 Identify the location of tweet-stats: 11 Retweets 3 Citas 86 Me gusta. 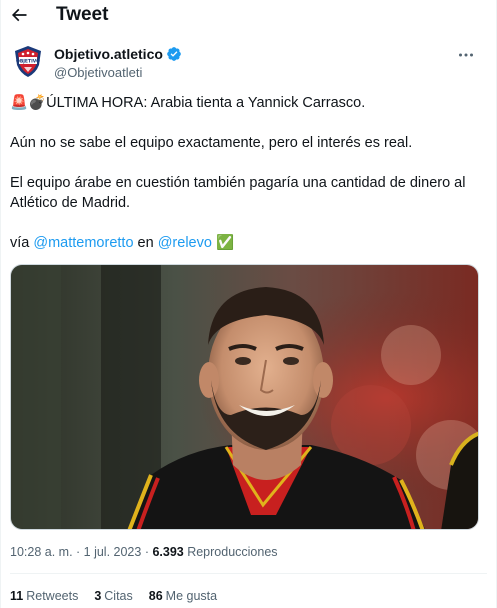
(121, 596).